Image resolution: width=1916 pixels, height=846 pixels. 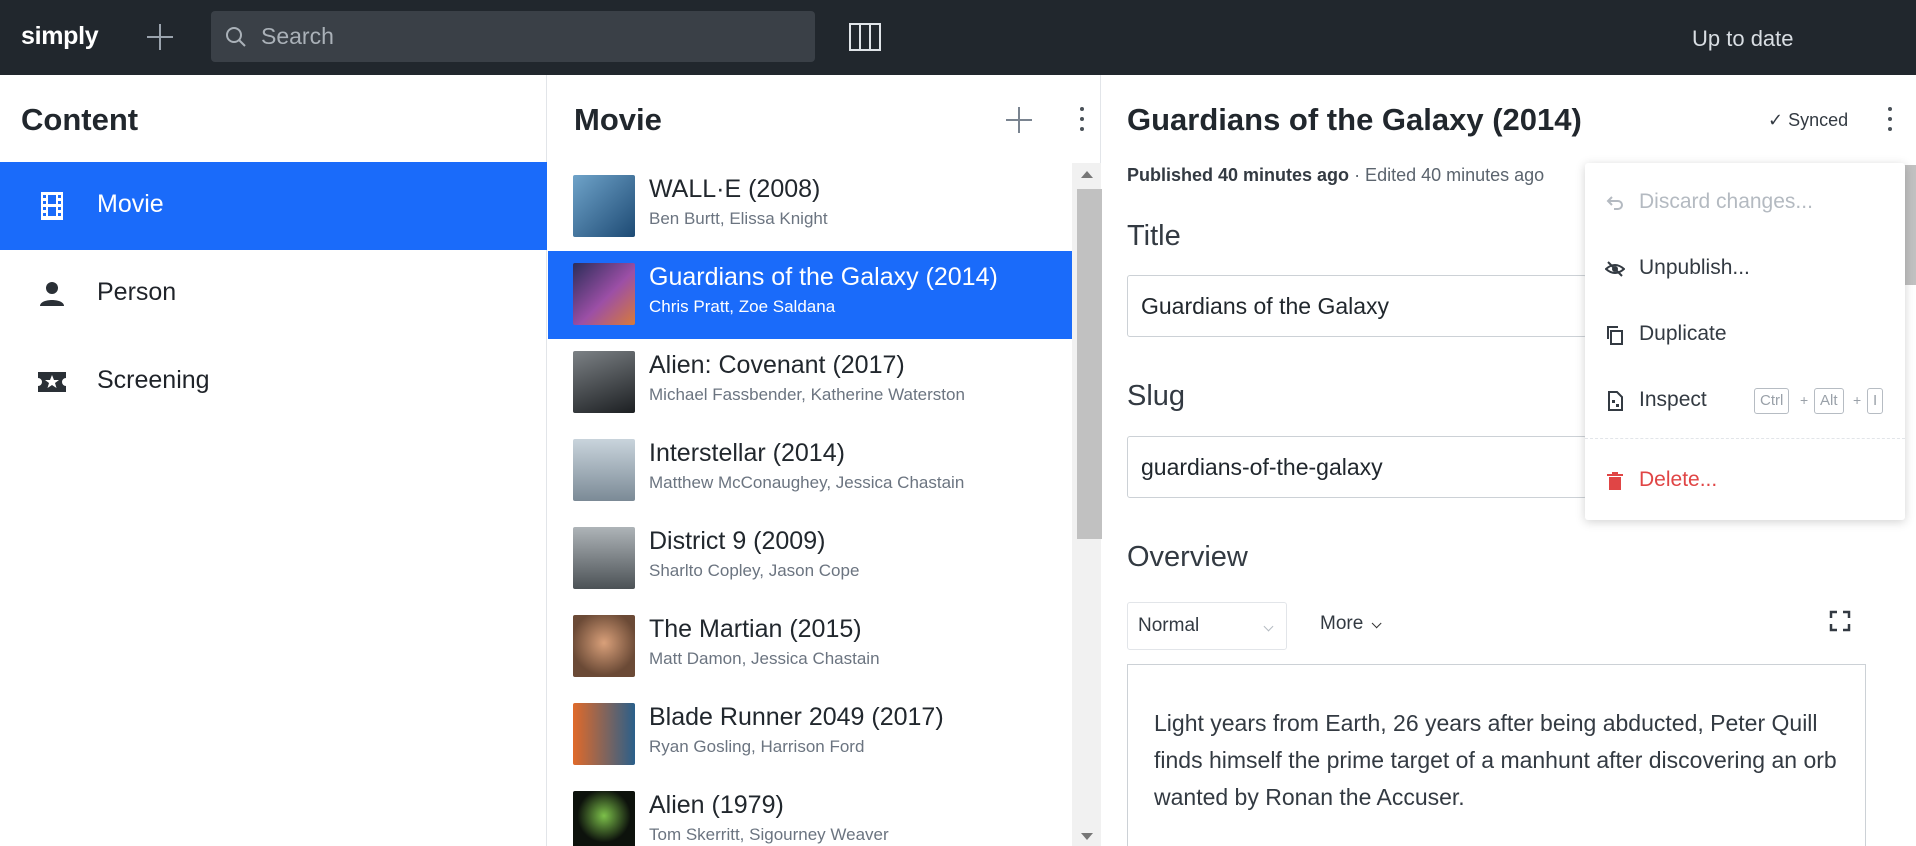 What do you see at coordinates (1818, 120) in the screenshot?
I see `synced-label: Synced` at bounding box center [1818, 120].